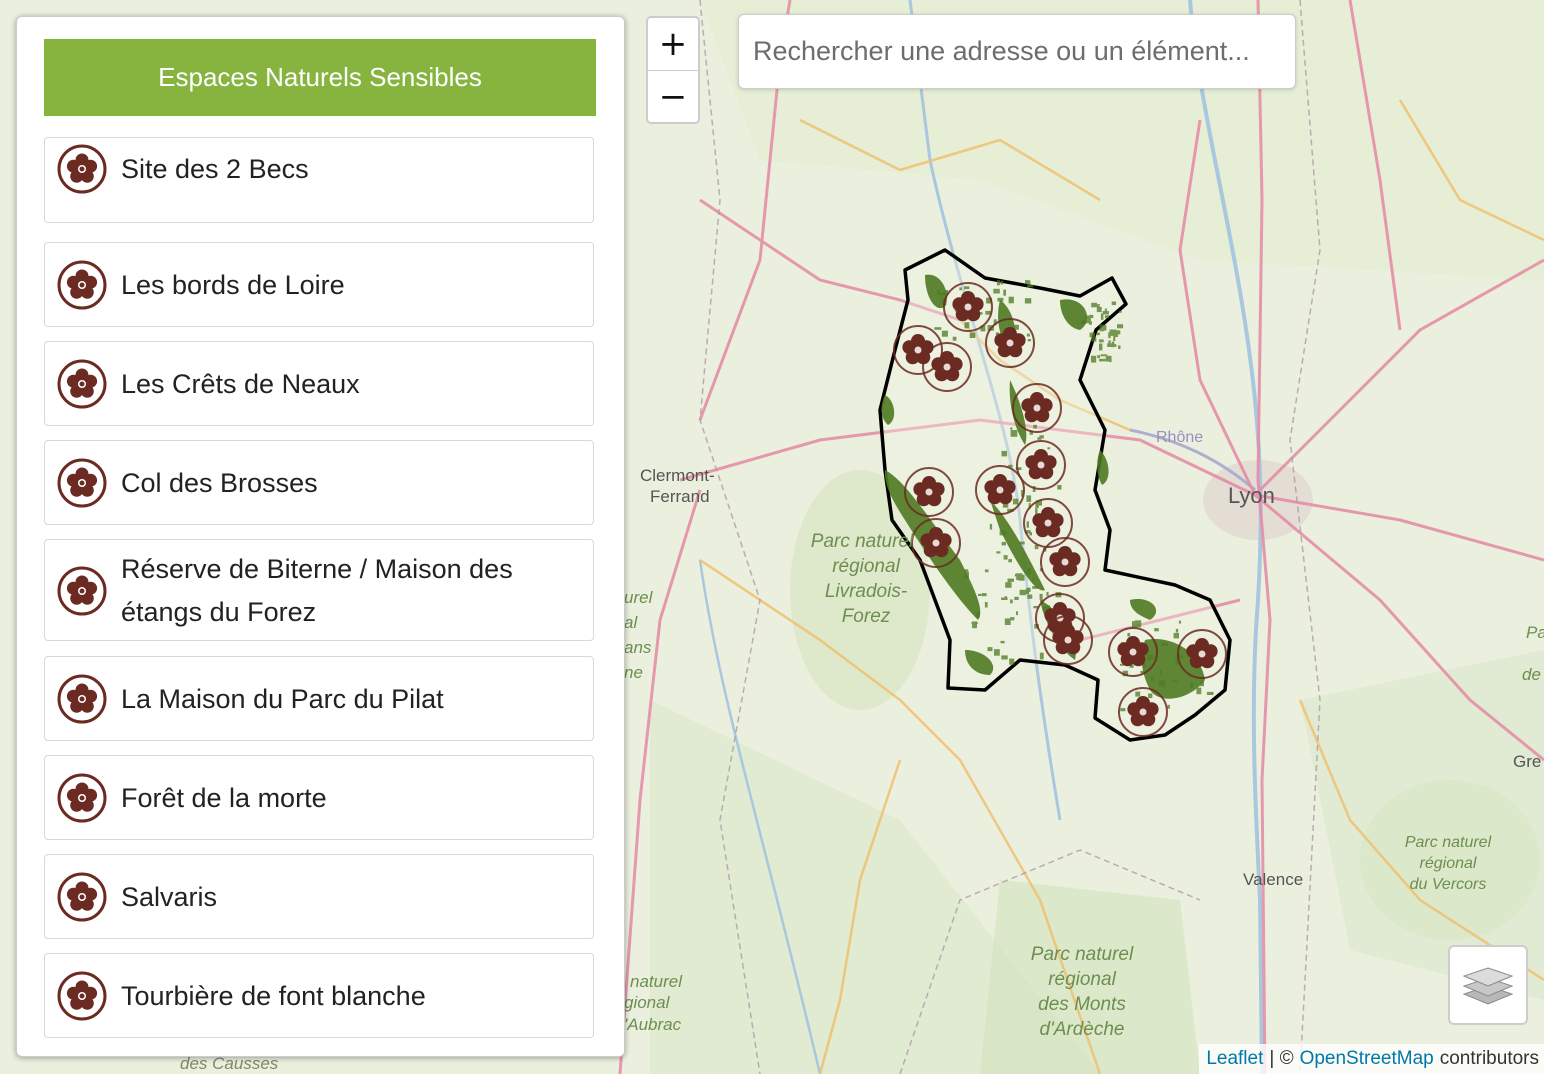 This screenshot has height=1074, width=1544. I want to click on list-item-site: Tourbière de font blanche, so click(319, 995).